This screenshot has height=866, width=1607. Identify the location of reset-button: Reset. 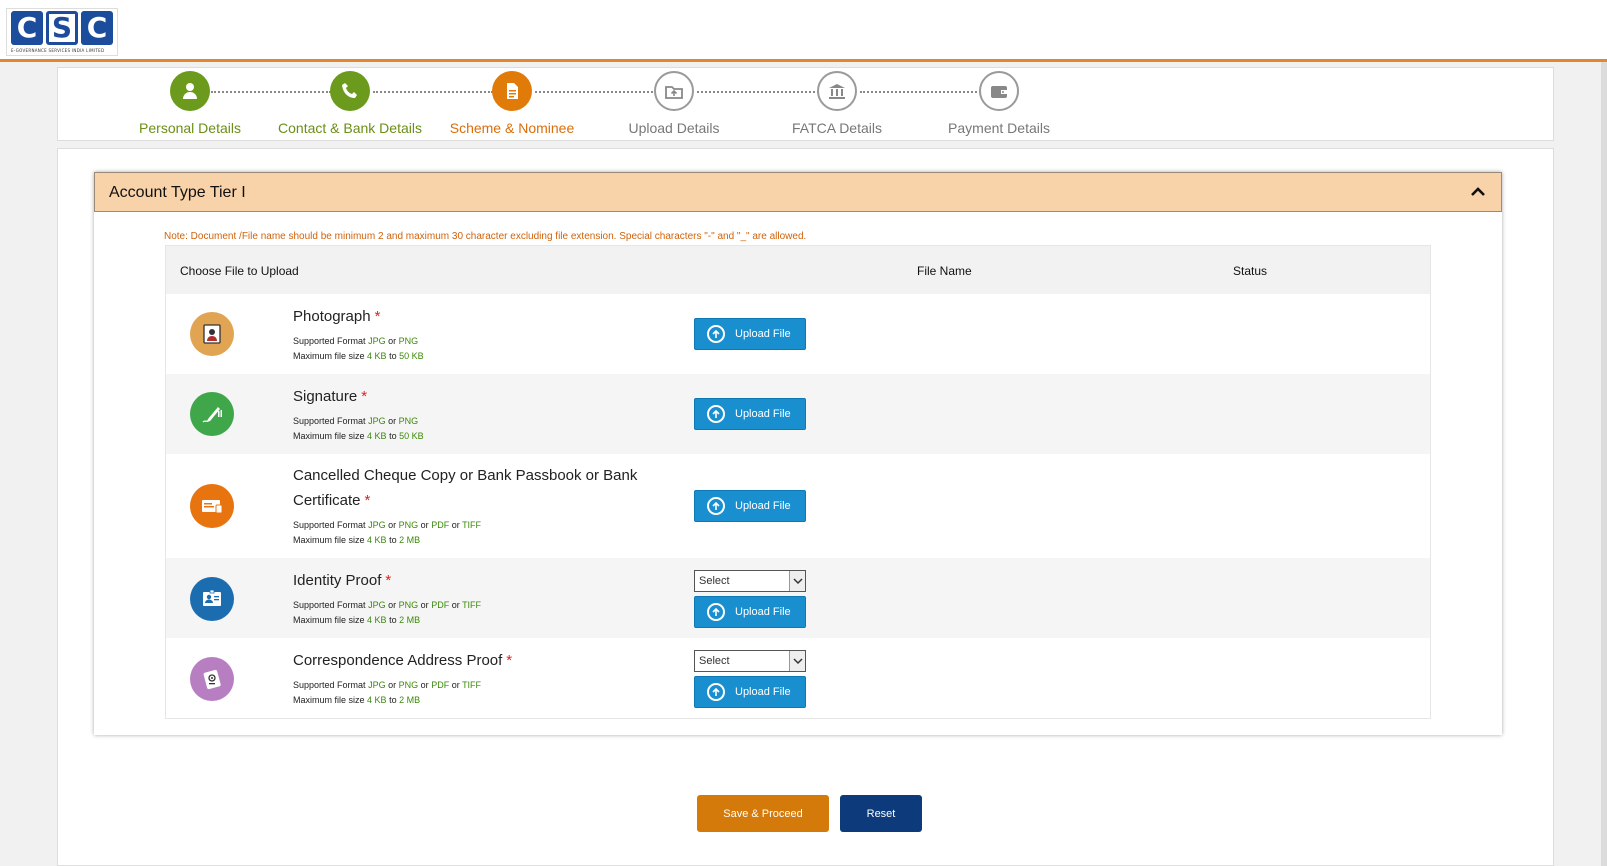
(881, 813).